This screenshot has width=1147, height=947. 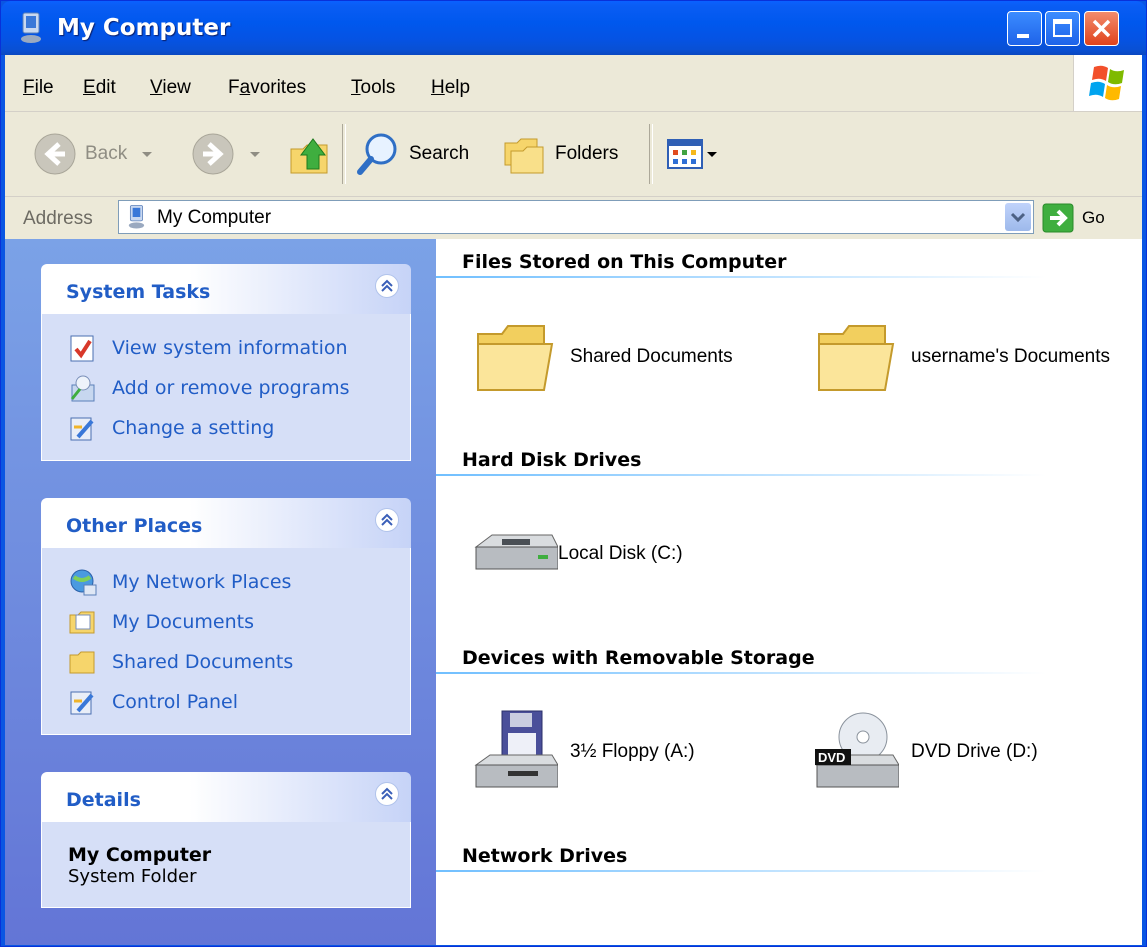 What do you see at coordinates (58, 218) in the screenshot?
I see `address-label: Address` at bounding box center [58, 218].